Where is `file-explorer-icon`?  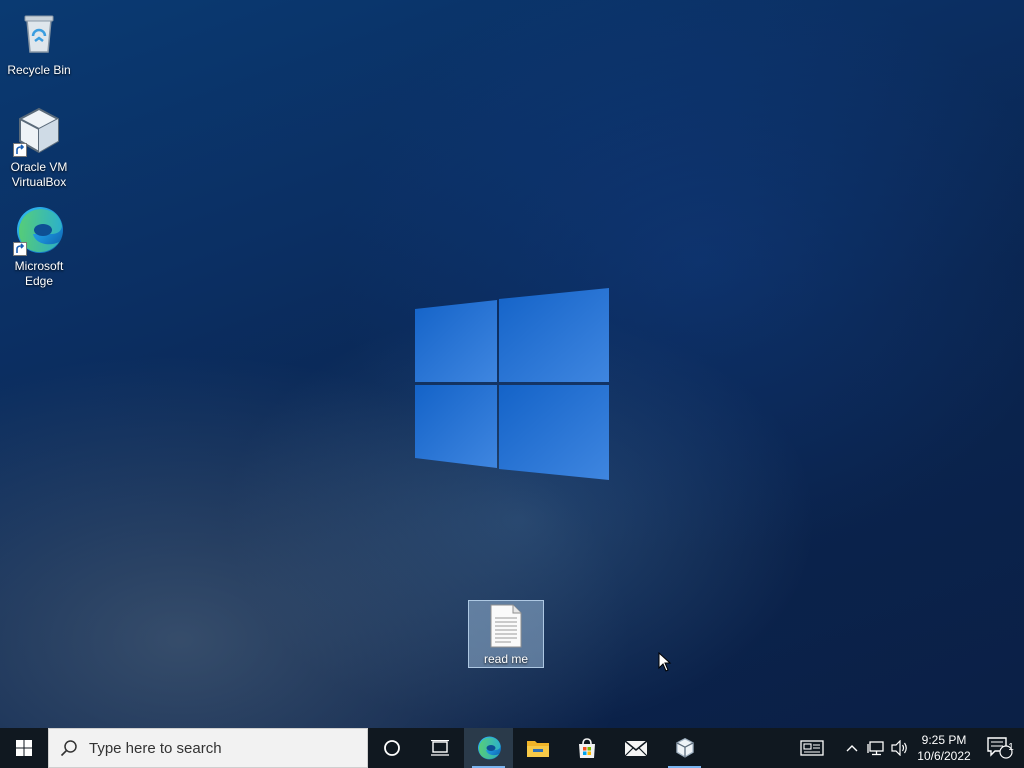 file-explorer-icon is located at coordinates (537, 749).